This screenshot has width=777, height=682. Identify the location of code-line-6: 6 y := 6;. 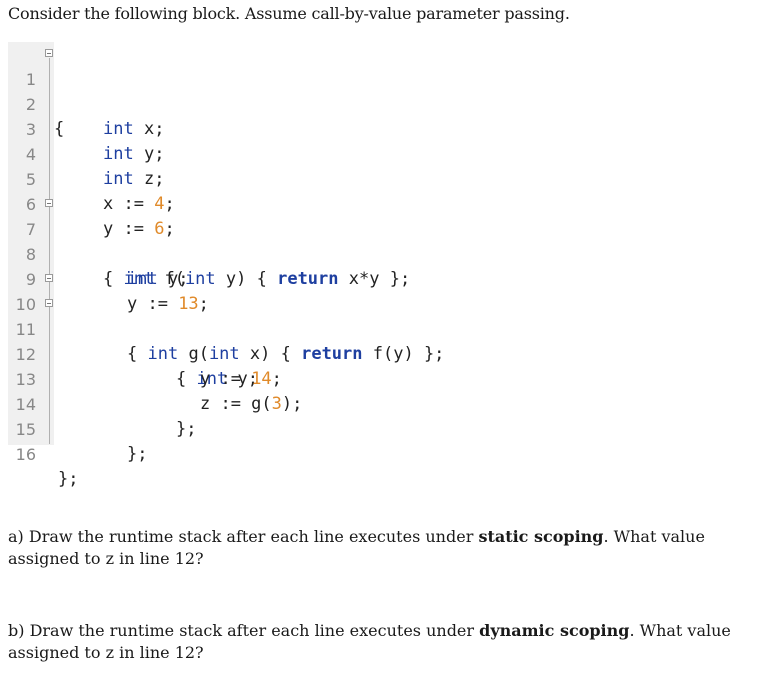
(268, 203).